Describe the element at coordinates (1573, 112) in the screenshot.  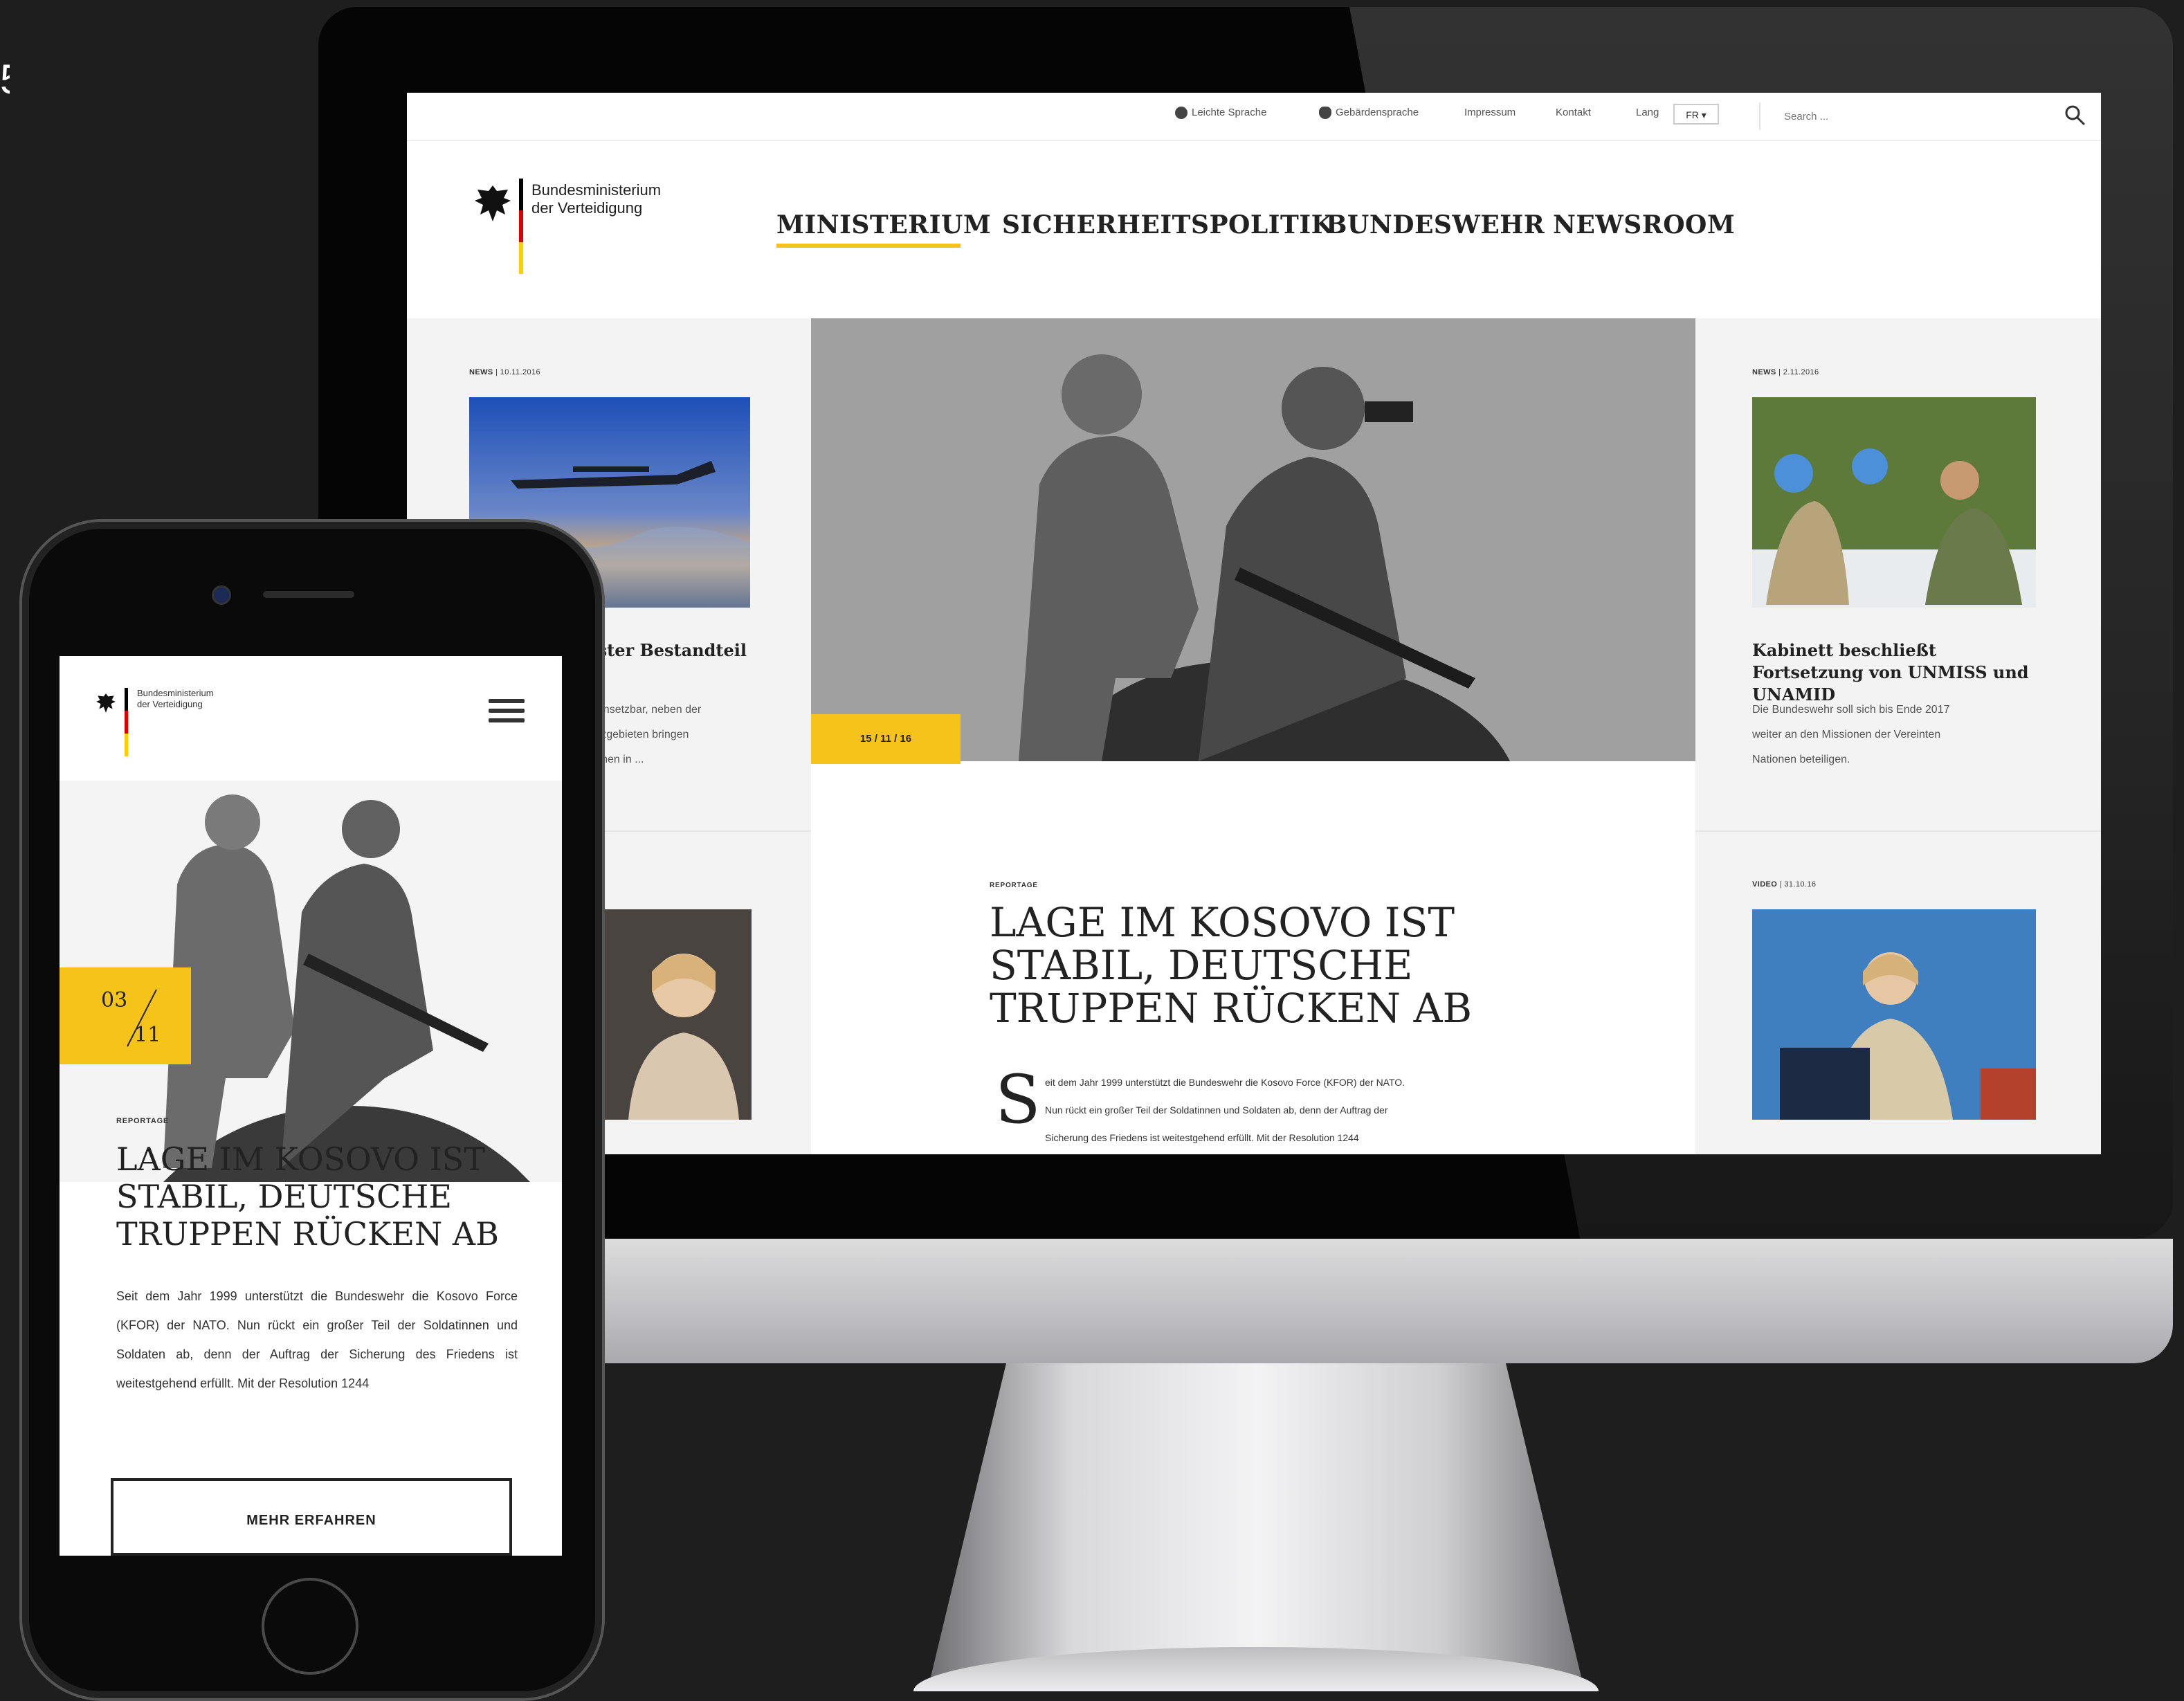
I see `contact-link: Kontakt` at that location.